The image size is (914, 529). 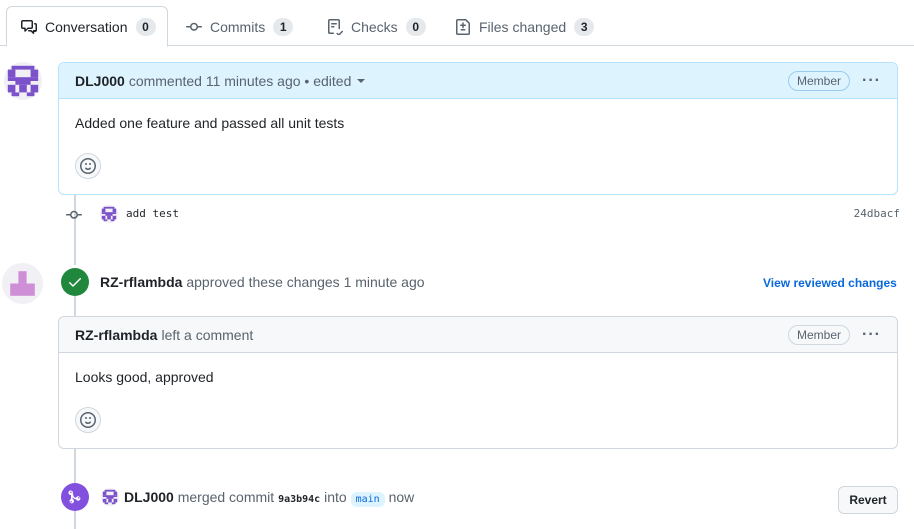 What do you see at coordinates (335, 497) in the screenshot?
I see `merge-into-text: into` at bounding box center [335, 497].